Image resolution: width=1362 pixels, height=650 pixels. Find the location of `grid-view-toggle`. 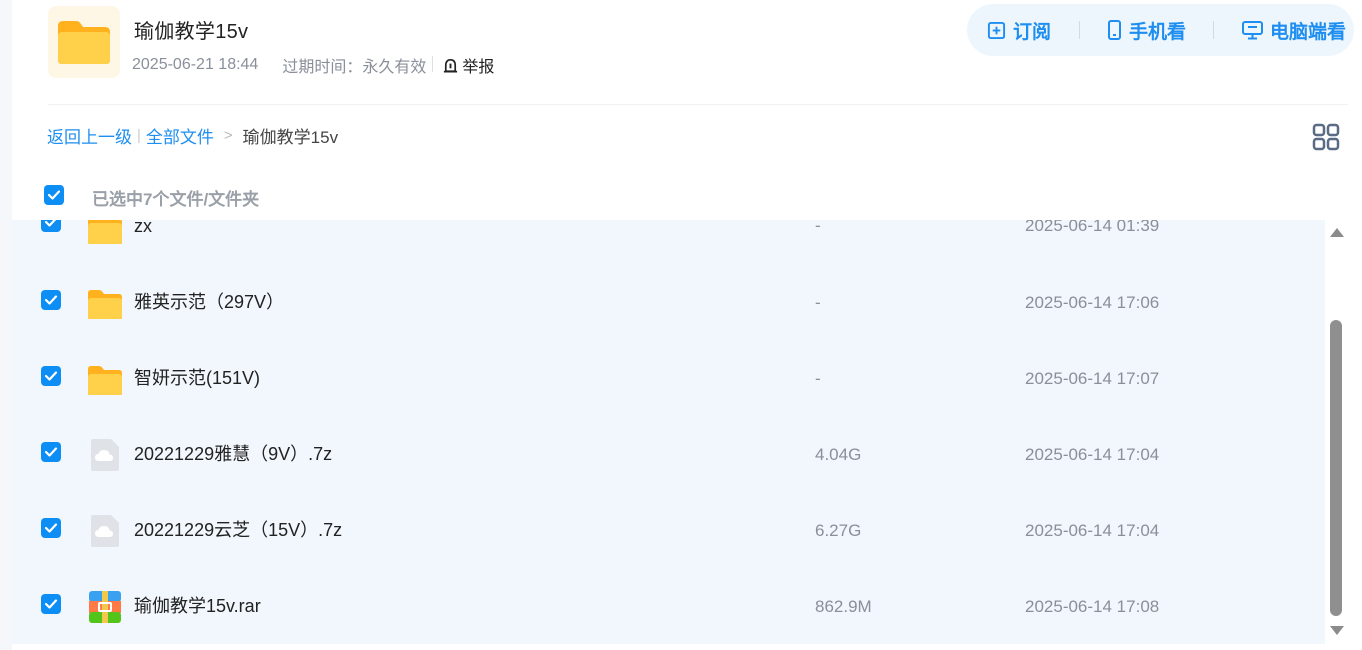

grid-view-toggle is located at coordinates (1326, 137).